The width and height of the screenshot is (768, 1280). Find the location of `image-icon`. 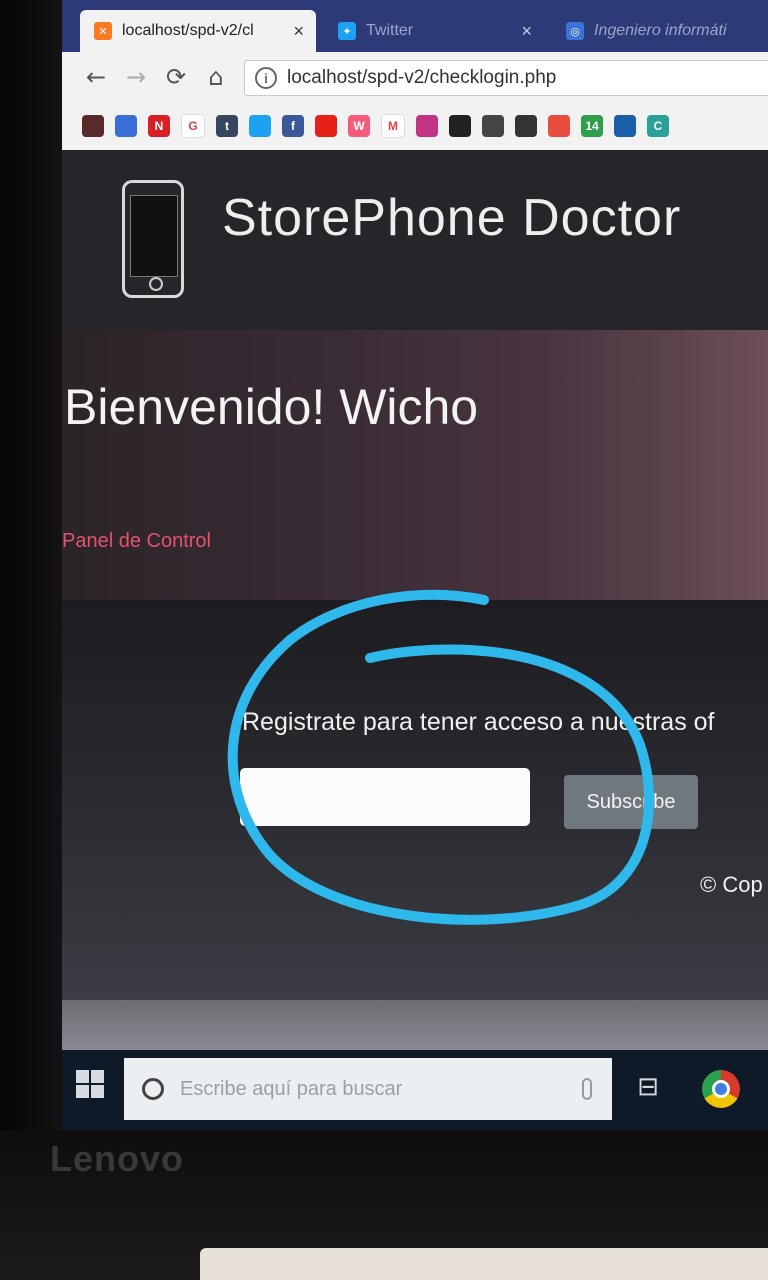

image-icon is located at coordinates (93, 126).